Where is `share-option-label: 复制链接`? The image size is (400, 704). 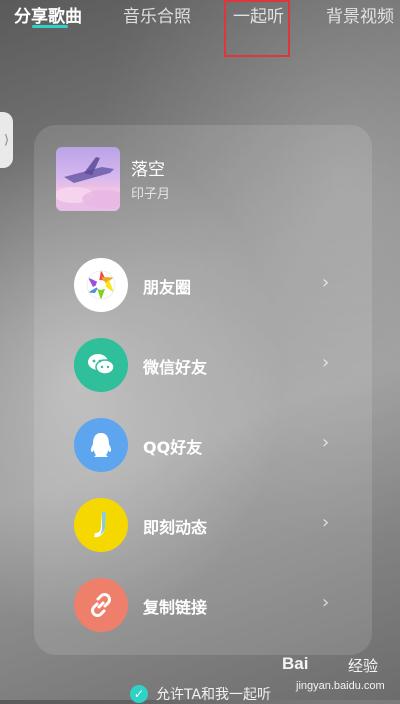 share-option-label: 复制链接 is located at coordinates (175, 607).